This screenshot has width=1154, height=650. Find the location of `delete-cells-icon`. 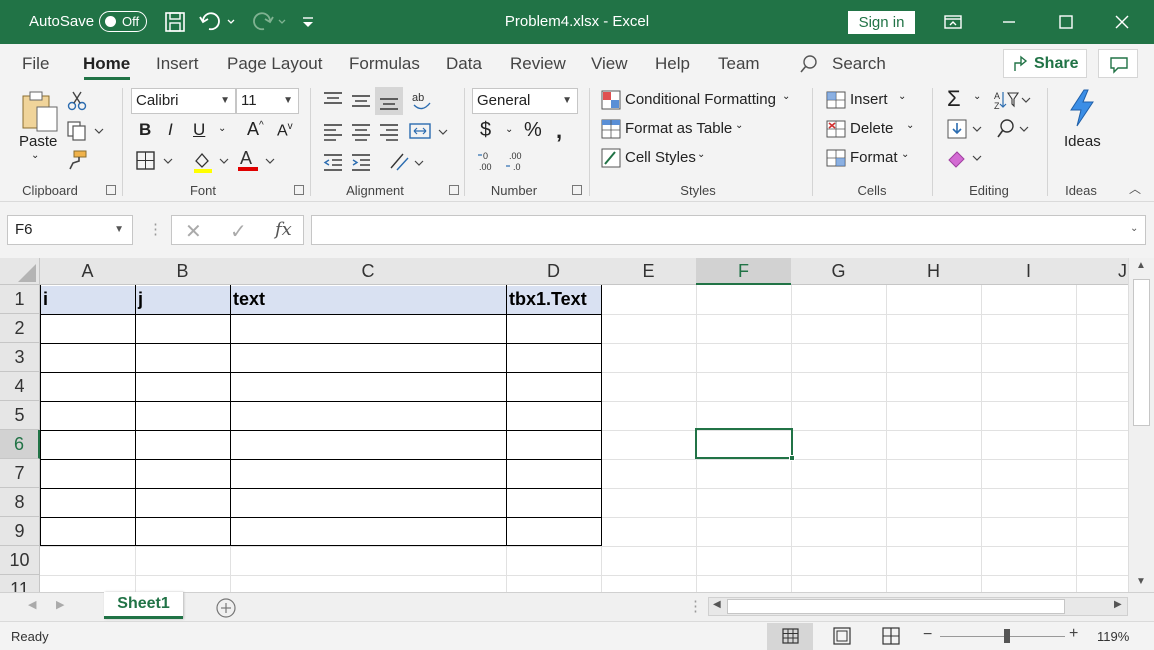

delete-cells-icon is located at coordinates (836, 130).